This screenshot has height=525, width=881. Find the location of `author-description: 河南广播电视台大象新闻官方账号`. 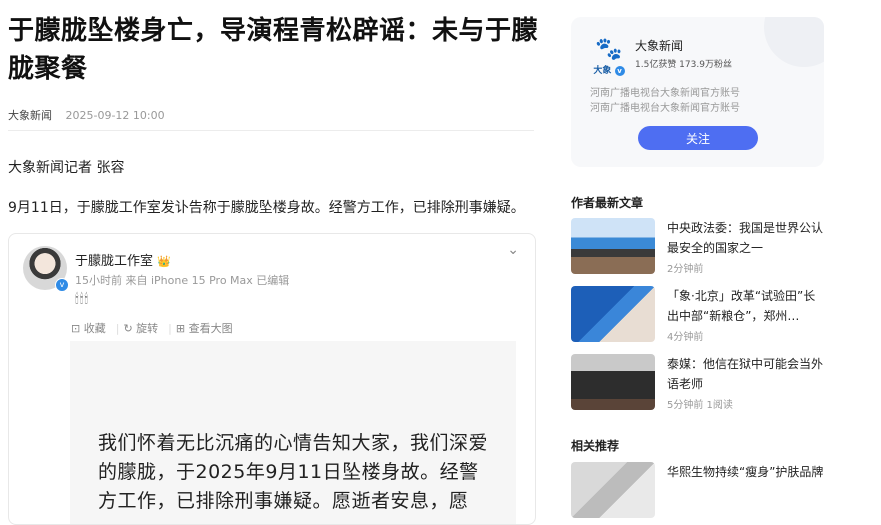

author-description: 河南广播电视台大象新闻官方账号 is located at coordinates (665, 93).